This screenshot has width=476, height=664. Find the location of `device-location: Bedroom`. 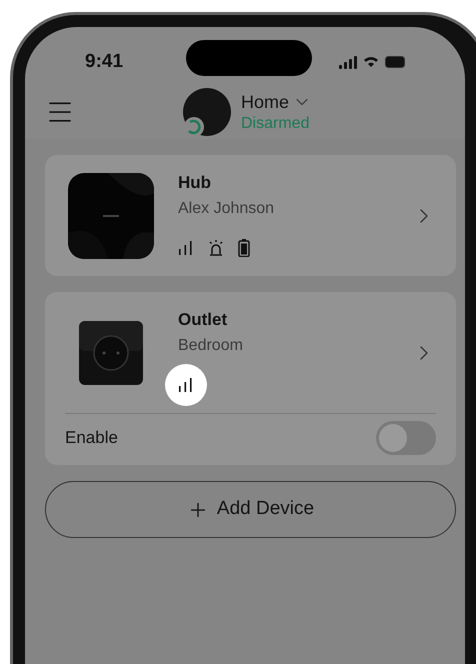

device-location: Bedroom is located at coordinates (211, 346).